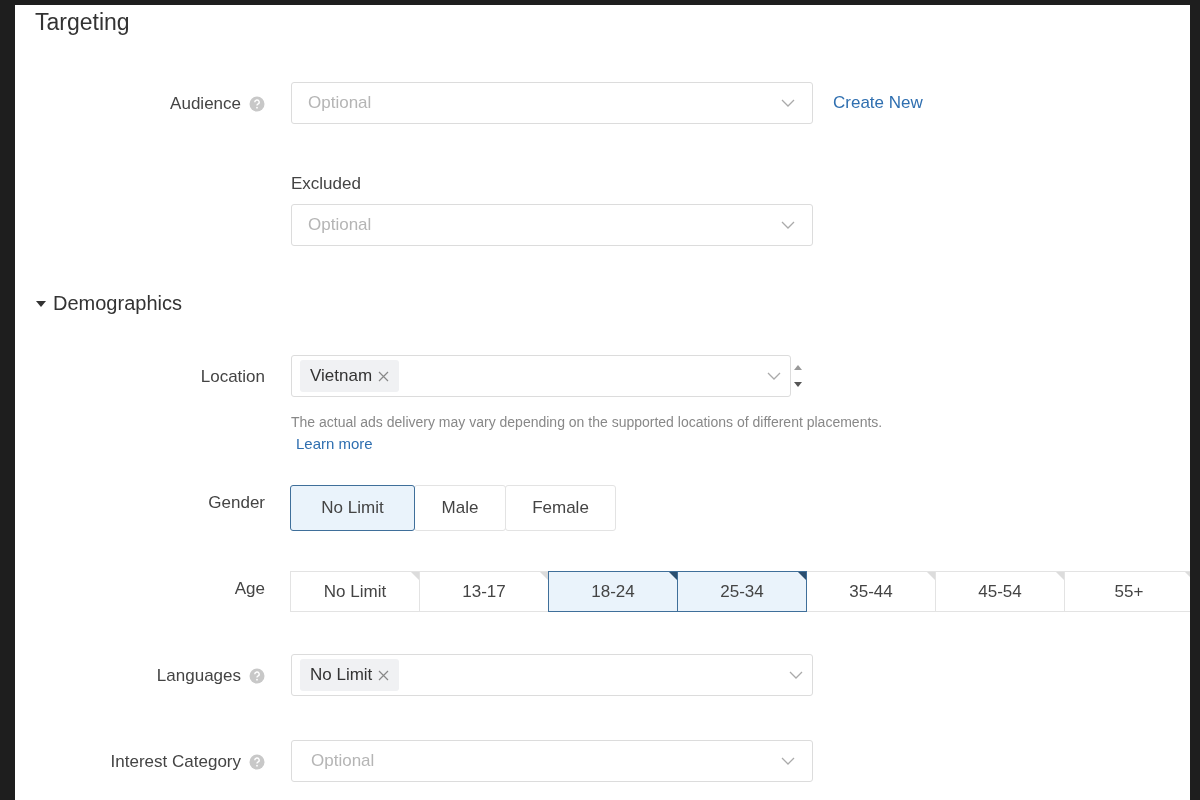 Image resolution: width=1200 pixels, height=800 pixels. What do you see at coordinates (355, 591) in the screenshot?
I see `age-option: No Limit` at bounding box center [355, 591].